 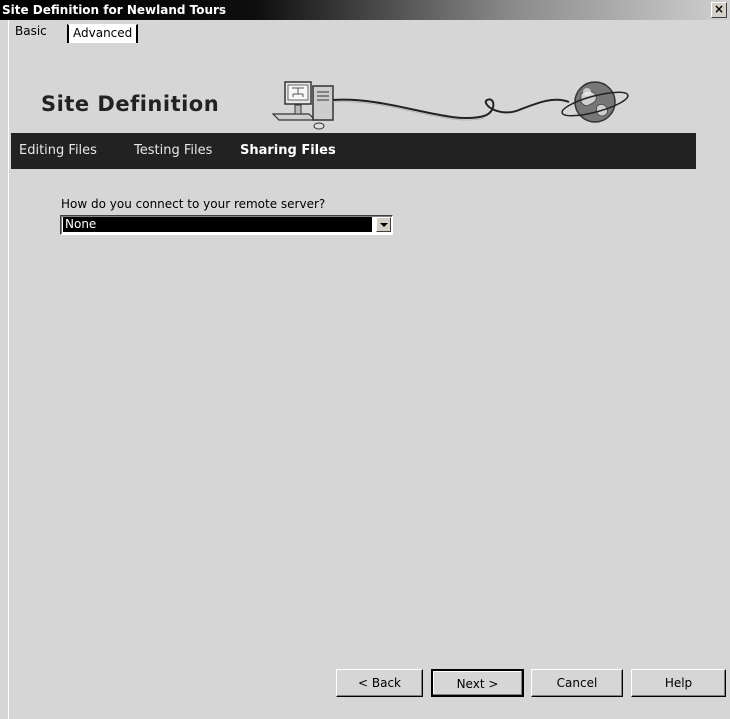 I want to click on tab-basic: Basic, so click(x=31, y=31).